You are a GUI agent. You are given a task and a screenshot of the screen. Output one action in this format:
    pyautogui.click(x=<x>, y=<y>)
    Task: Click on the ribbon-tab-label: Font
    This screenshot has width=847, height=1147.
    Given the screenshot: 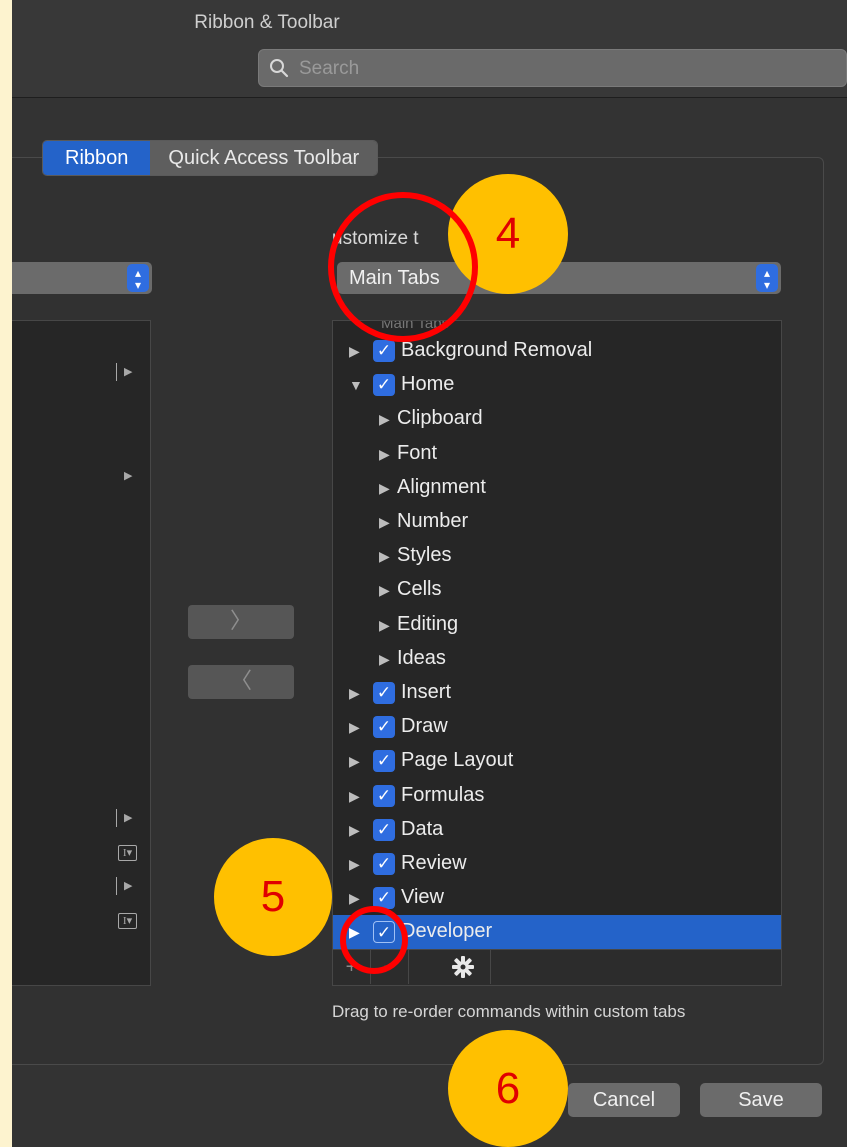 What is the action you would take?
    pyautogui.click(x=417, y=452)
    